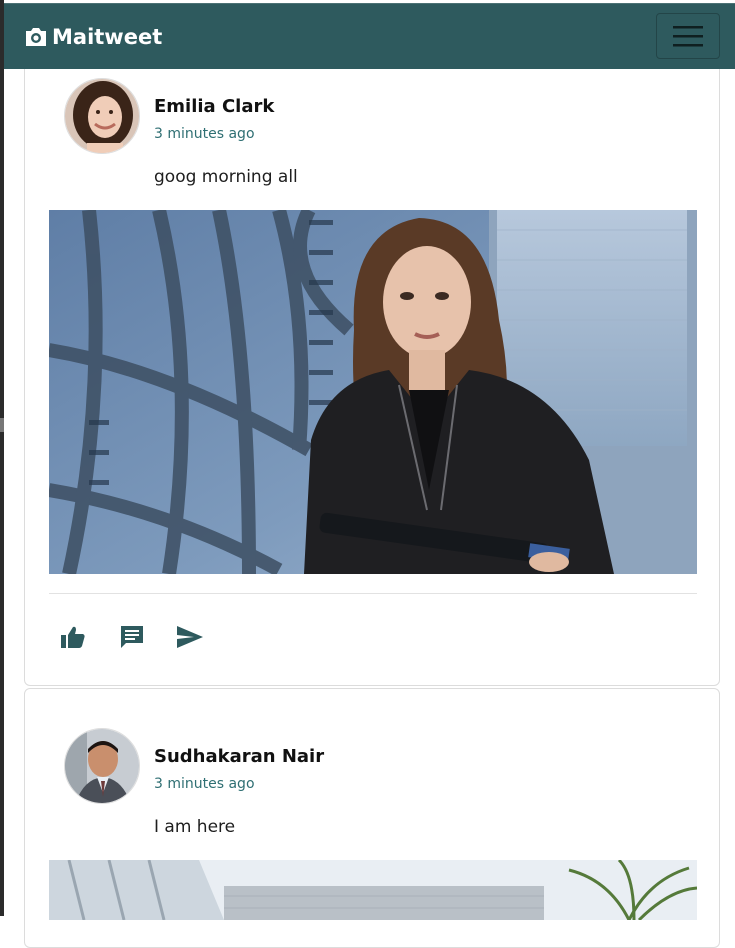 The height and width of the screenshot is (948, 735). What do you see at coordinates (2, 458) in the screenshot?
I see `window-edge` at bounding box center [2, 458].